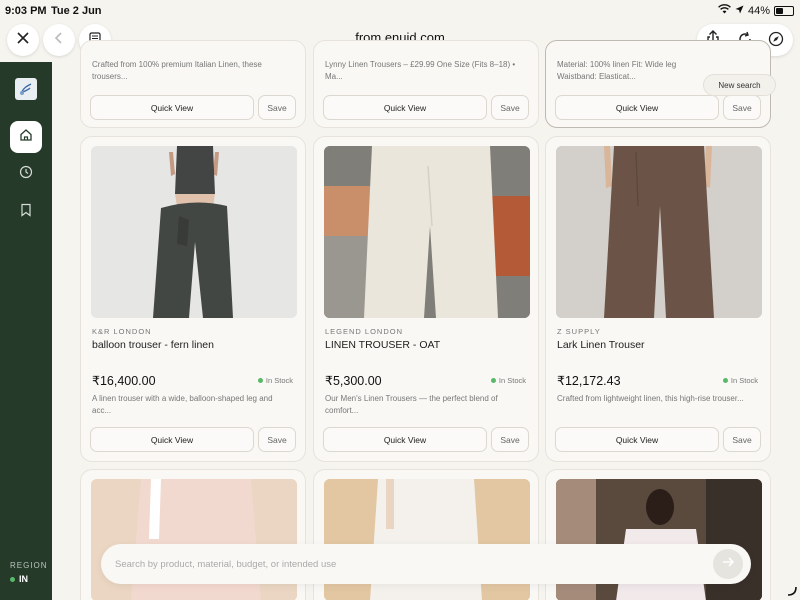  Describe the element at coordinates (353, 381) in the screenshot. I see `product-price: ₹5,300.00` at that location.